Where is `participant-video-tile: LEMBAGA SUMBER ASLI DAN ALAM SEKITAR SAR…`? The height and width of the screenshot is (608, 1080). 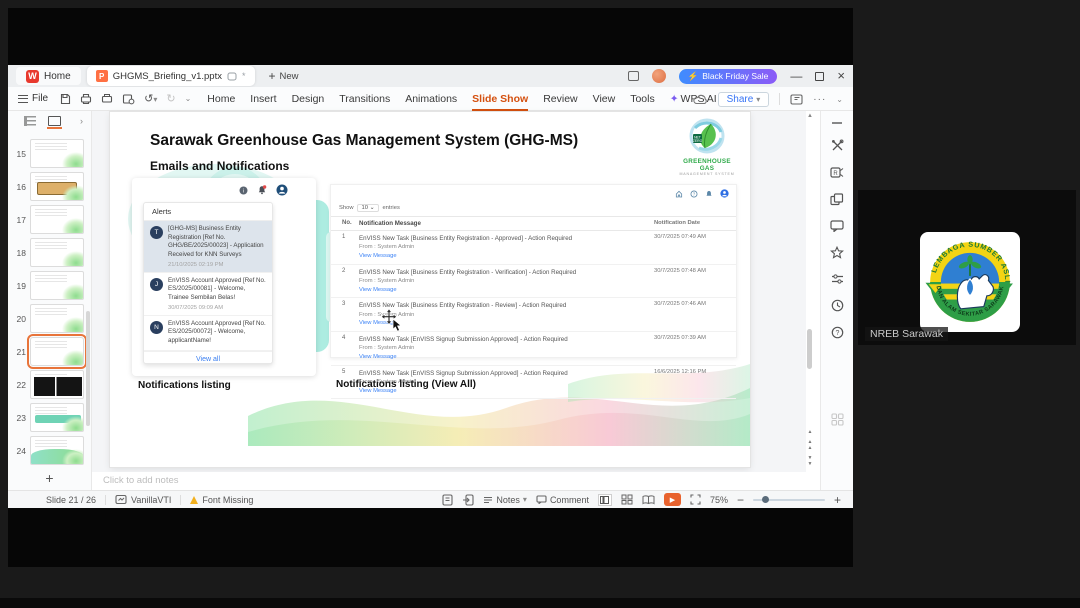 participant-video-tile: LEMBAGA SUMBER ASLI DAN ALAM SEKITAR SAR… is located at coordinates (967, 267).